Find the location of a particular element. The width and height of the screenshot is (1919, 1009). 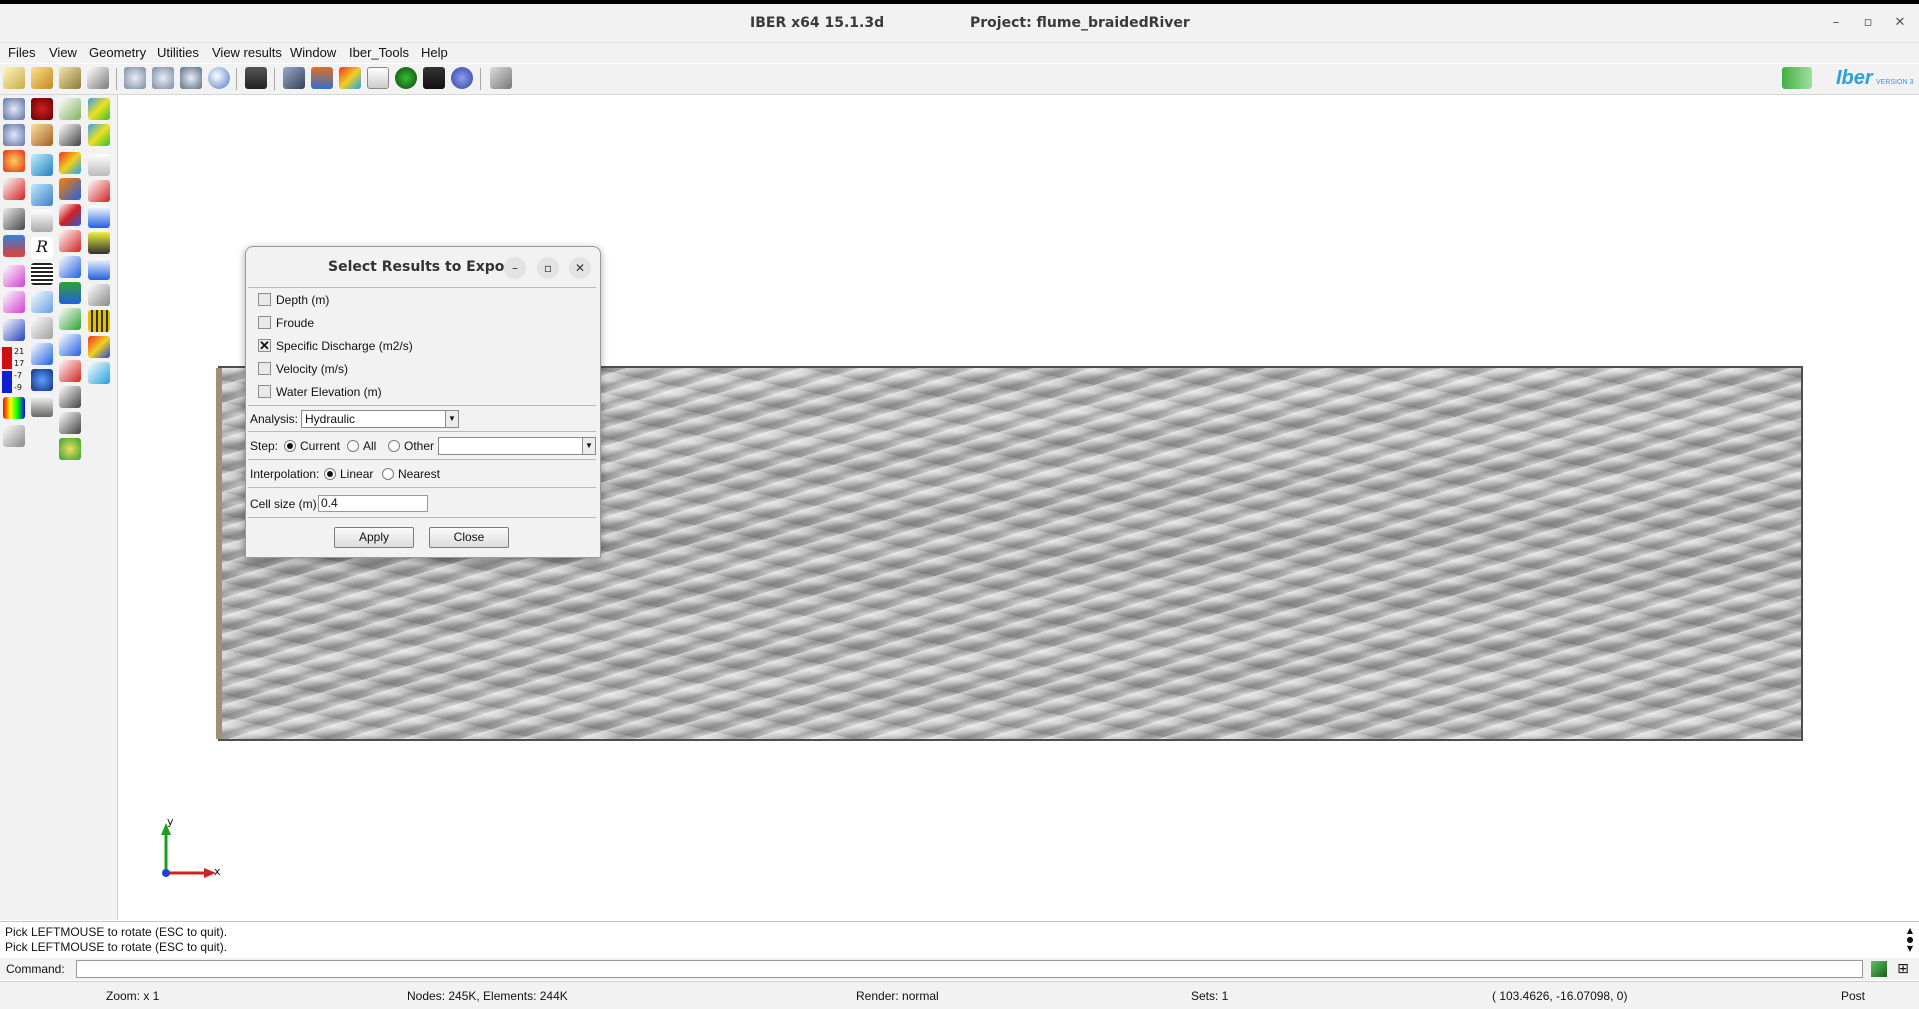

colormap-icon is located at coordinates (14, 246).